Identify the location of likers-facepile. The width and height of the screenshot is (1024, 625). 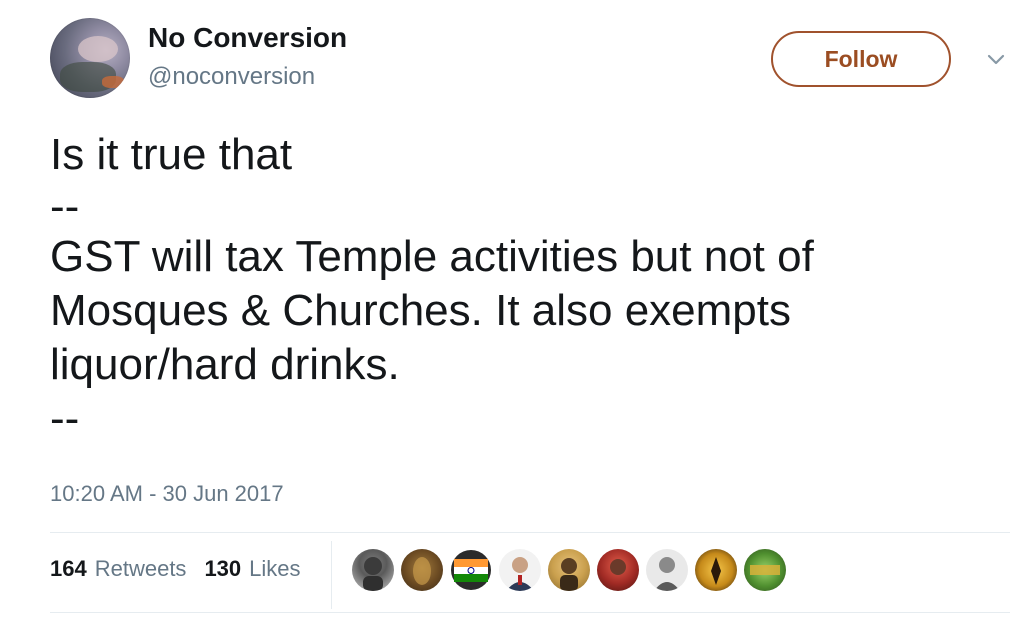
(569, 570).